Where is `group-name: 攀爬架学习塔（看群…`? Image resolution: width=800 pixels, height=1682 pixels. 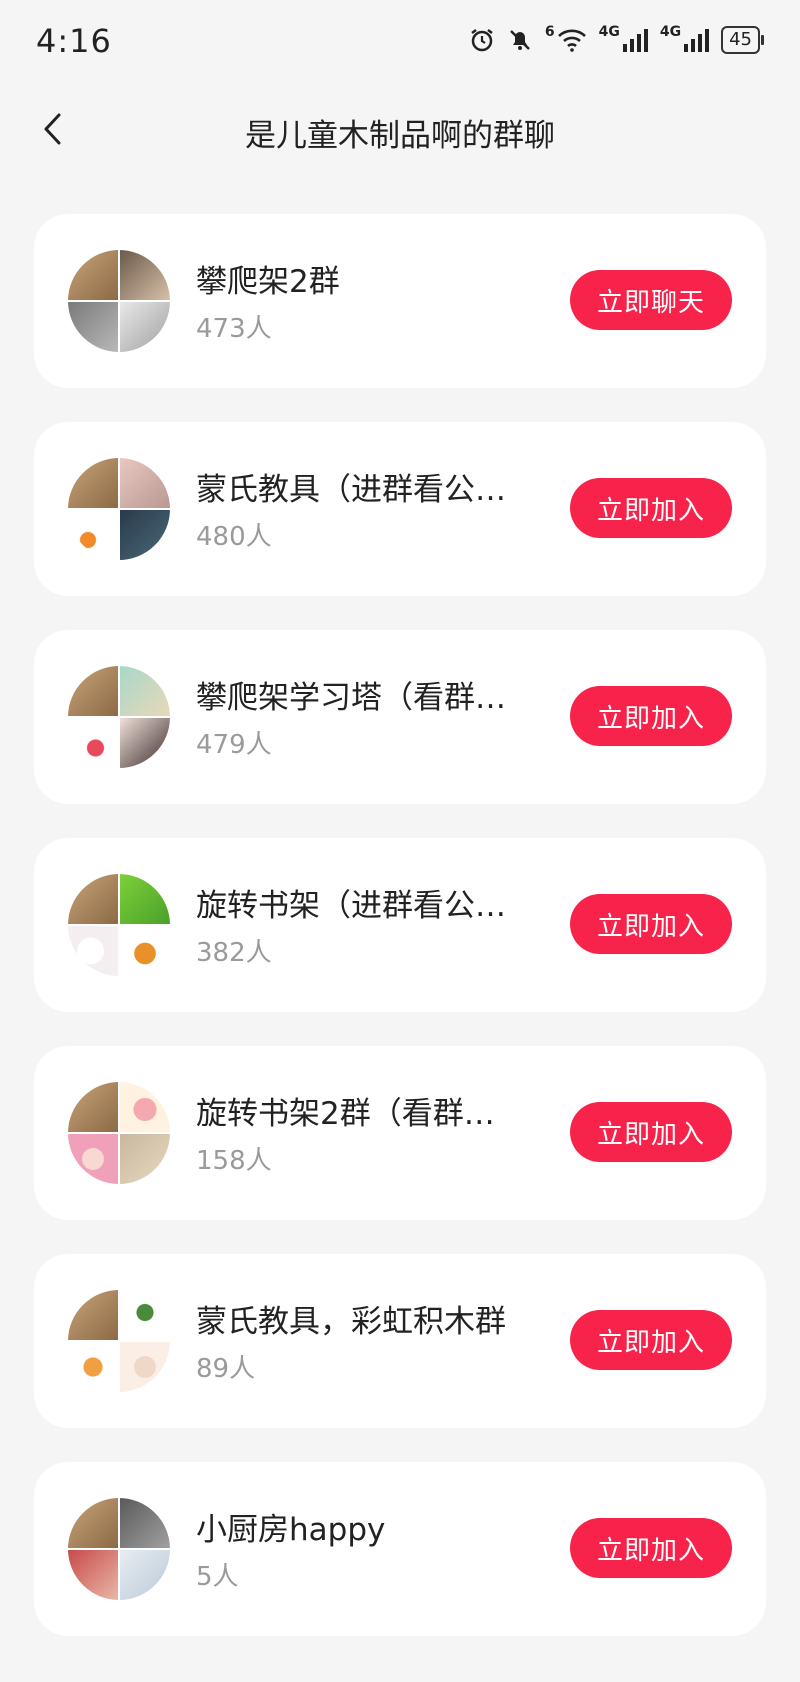 group-name: 攀爬架学习塔（看群… is located at coordinates (351, 698).